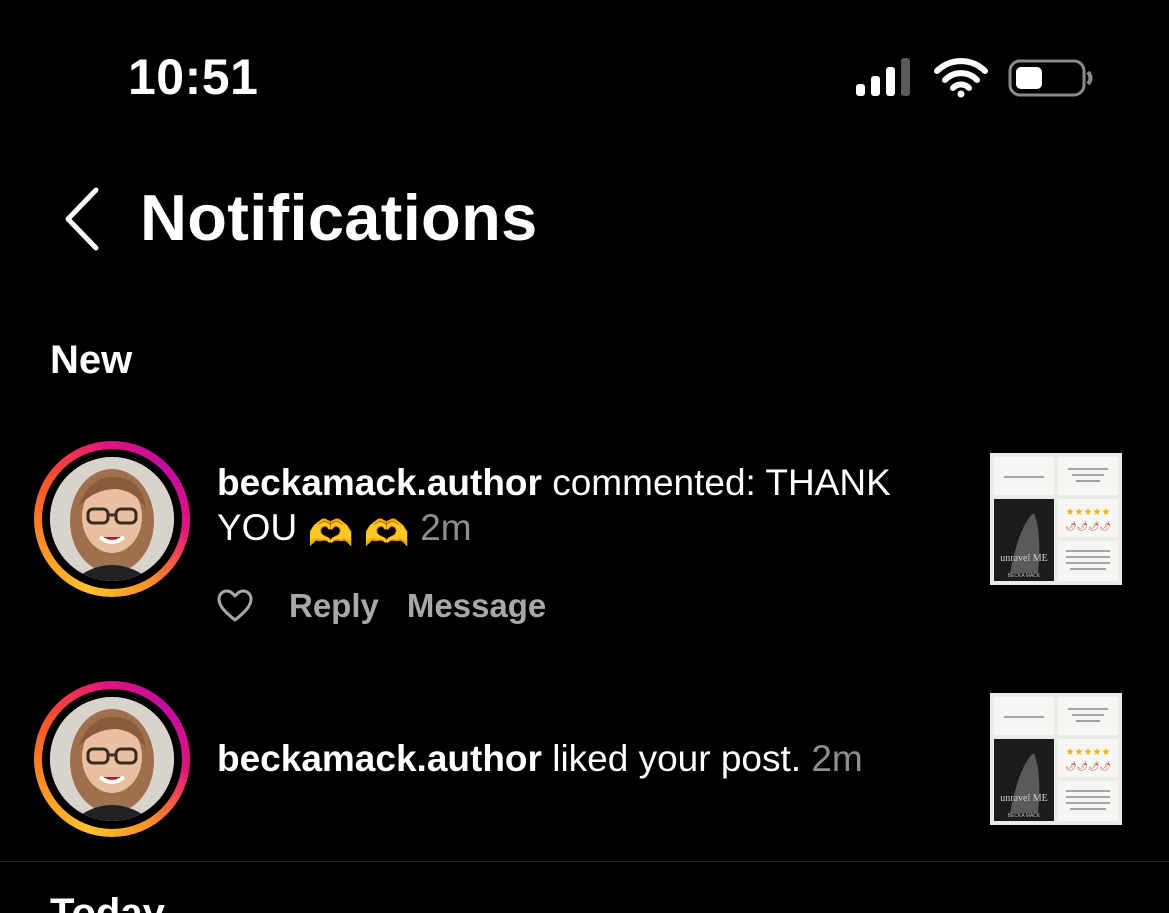 This screenshot has height=913, width=1169. Describe the element at coordinates (193, 77) in the screenshot. I see `status-time: 10:51` at that location.